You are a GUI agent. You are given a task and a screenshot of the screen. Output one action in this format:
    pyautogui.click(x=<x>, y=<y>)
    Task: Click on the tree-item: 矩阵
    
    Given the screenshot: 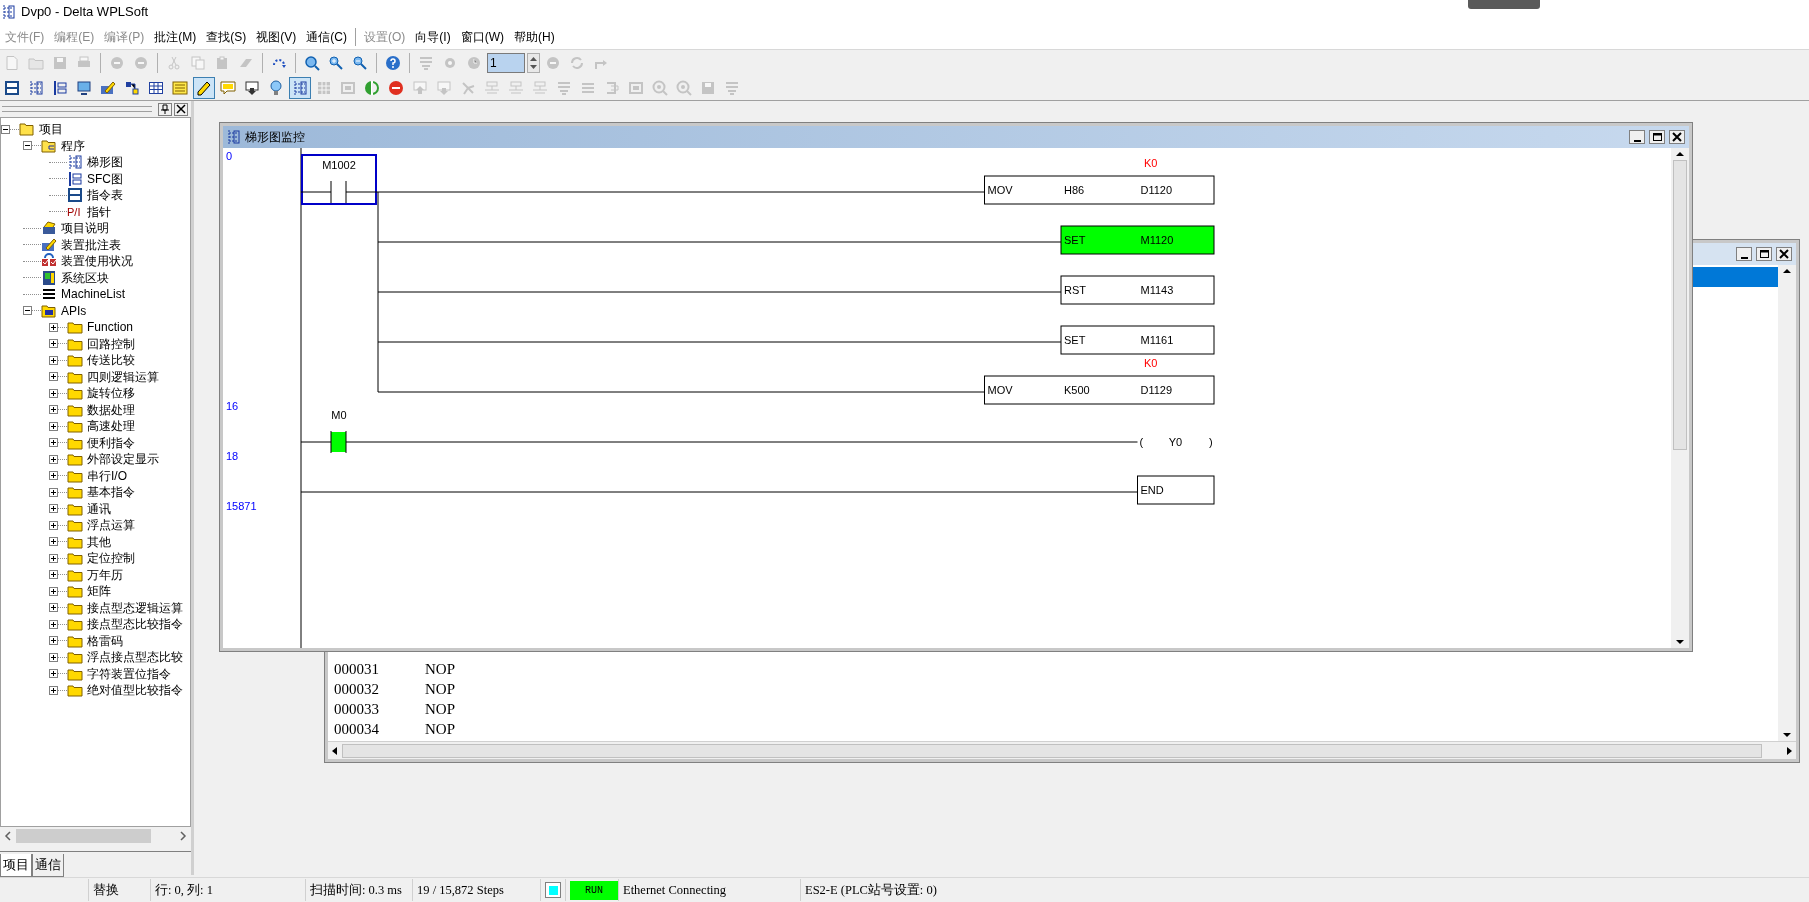 What is the action you would take?
    pyautogui.click(x=99, y=591)
    